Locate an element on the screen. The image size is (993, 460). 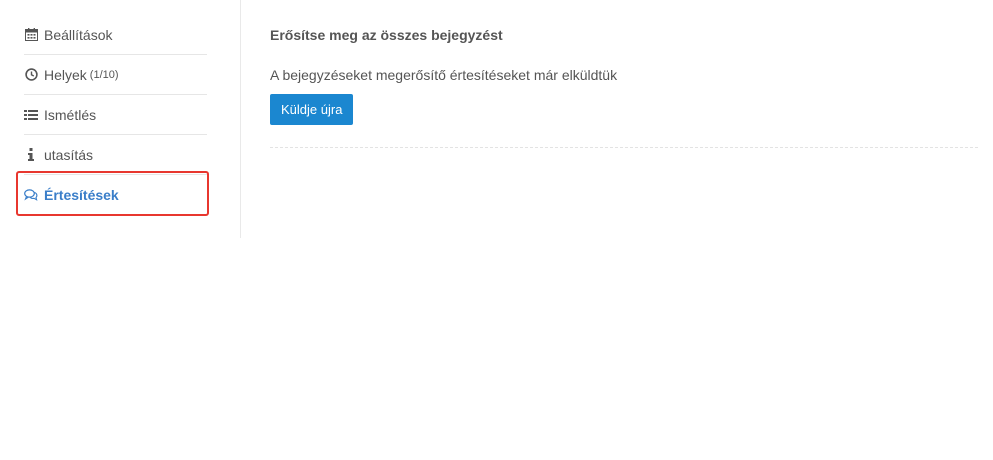
clock-icon is located at coordinates (31, 75).